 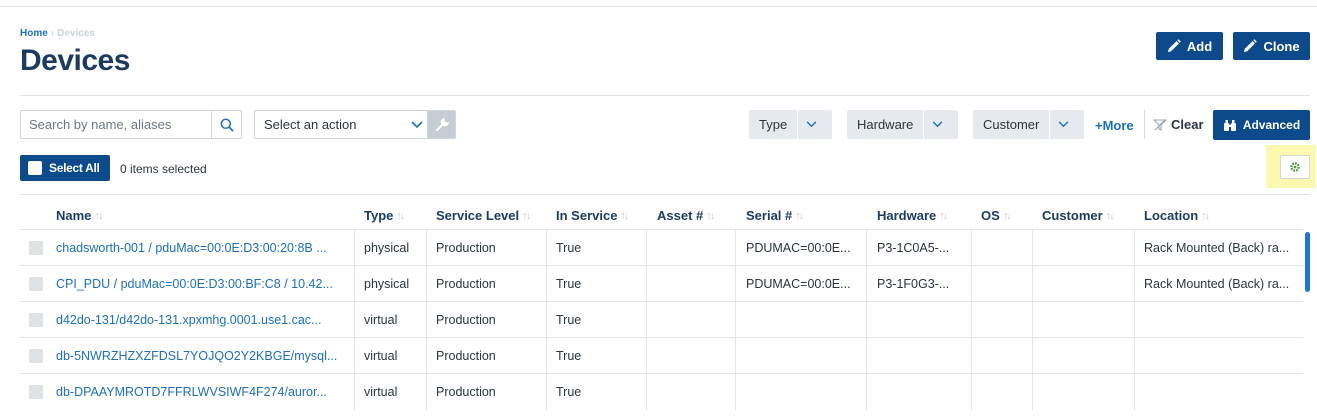 I want to click on clear-filters-button: Clear, so click(x=1178, y=124).